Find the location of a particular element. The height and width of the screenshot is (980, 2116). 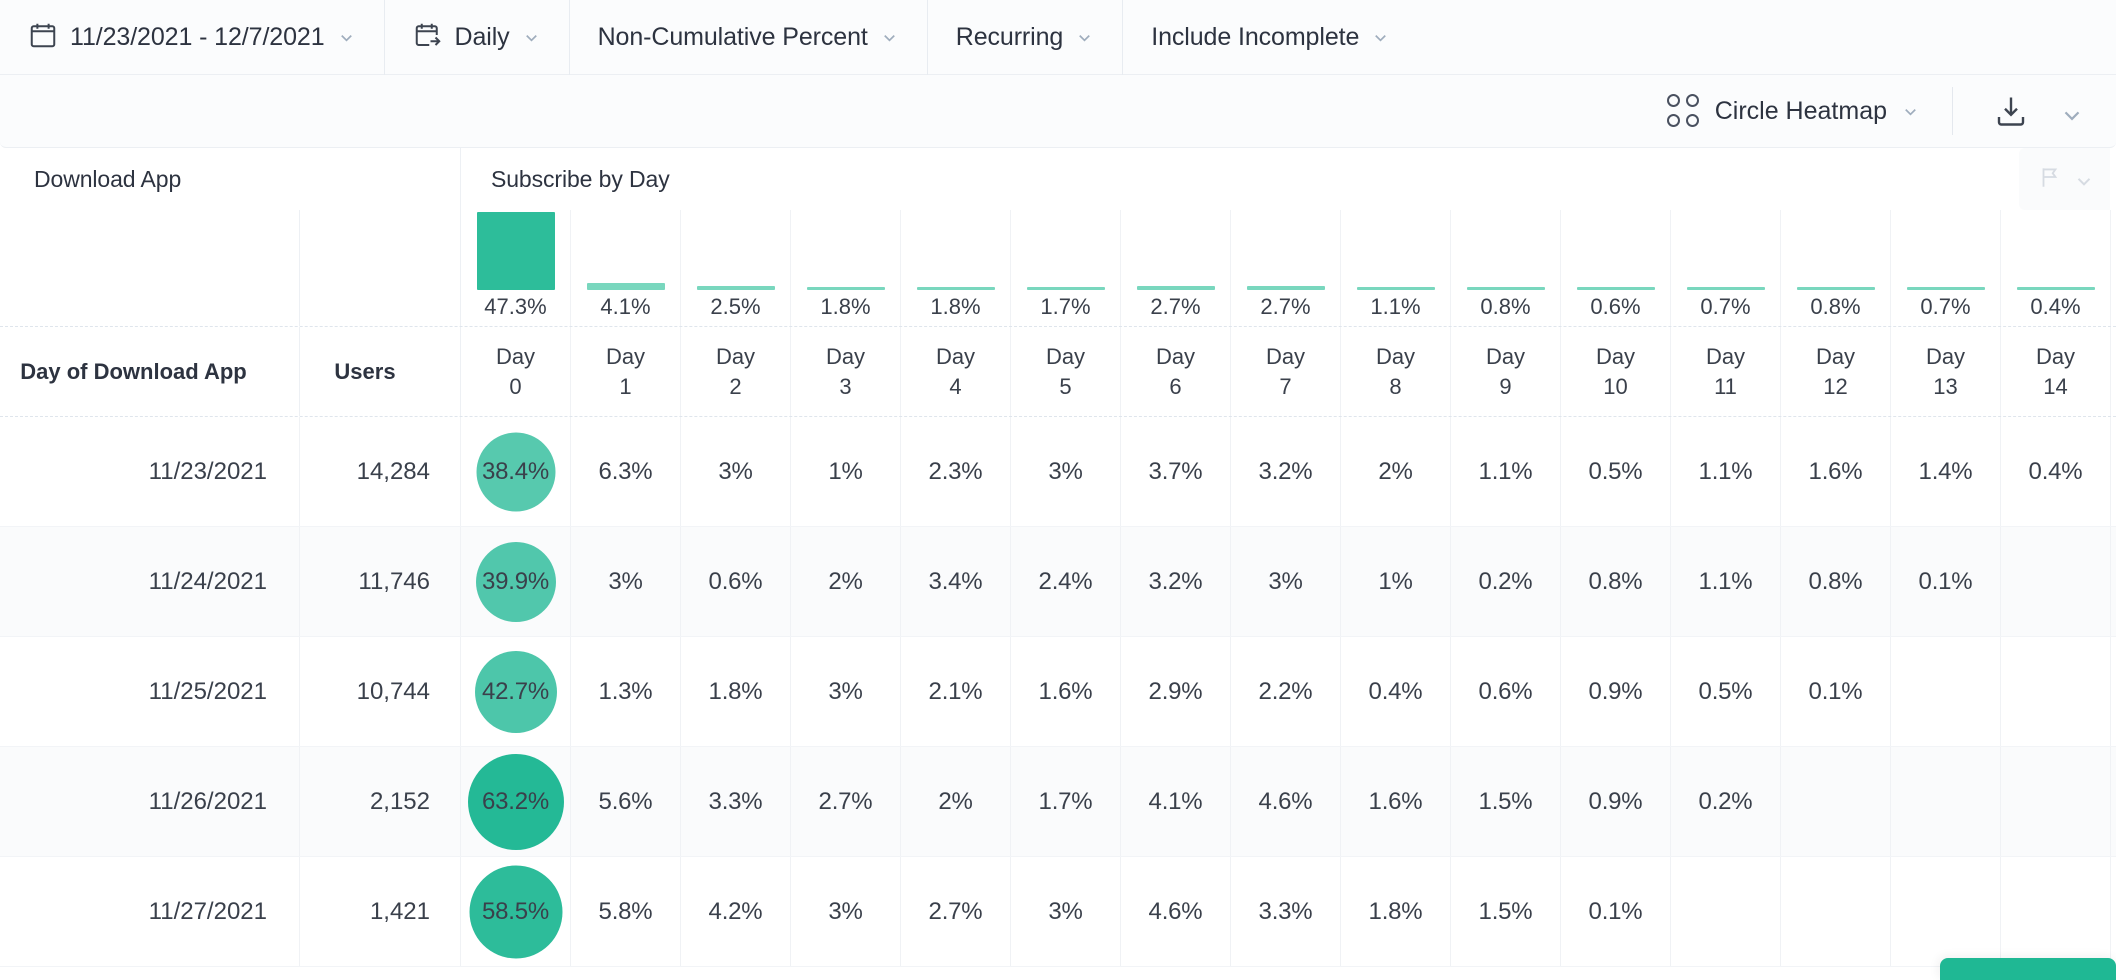

day-header-number: 6 is located at coordinates (1175, 386).